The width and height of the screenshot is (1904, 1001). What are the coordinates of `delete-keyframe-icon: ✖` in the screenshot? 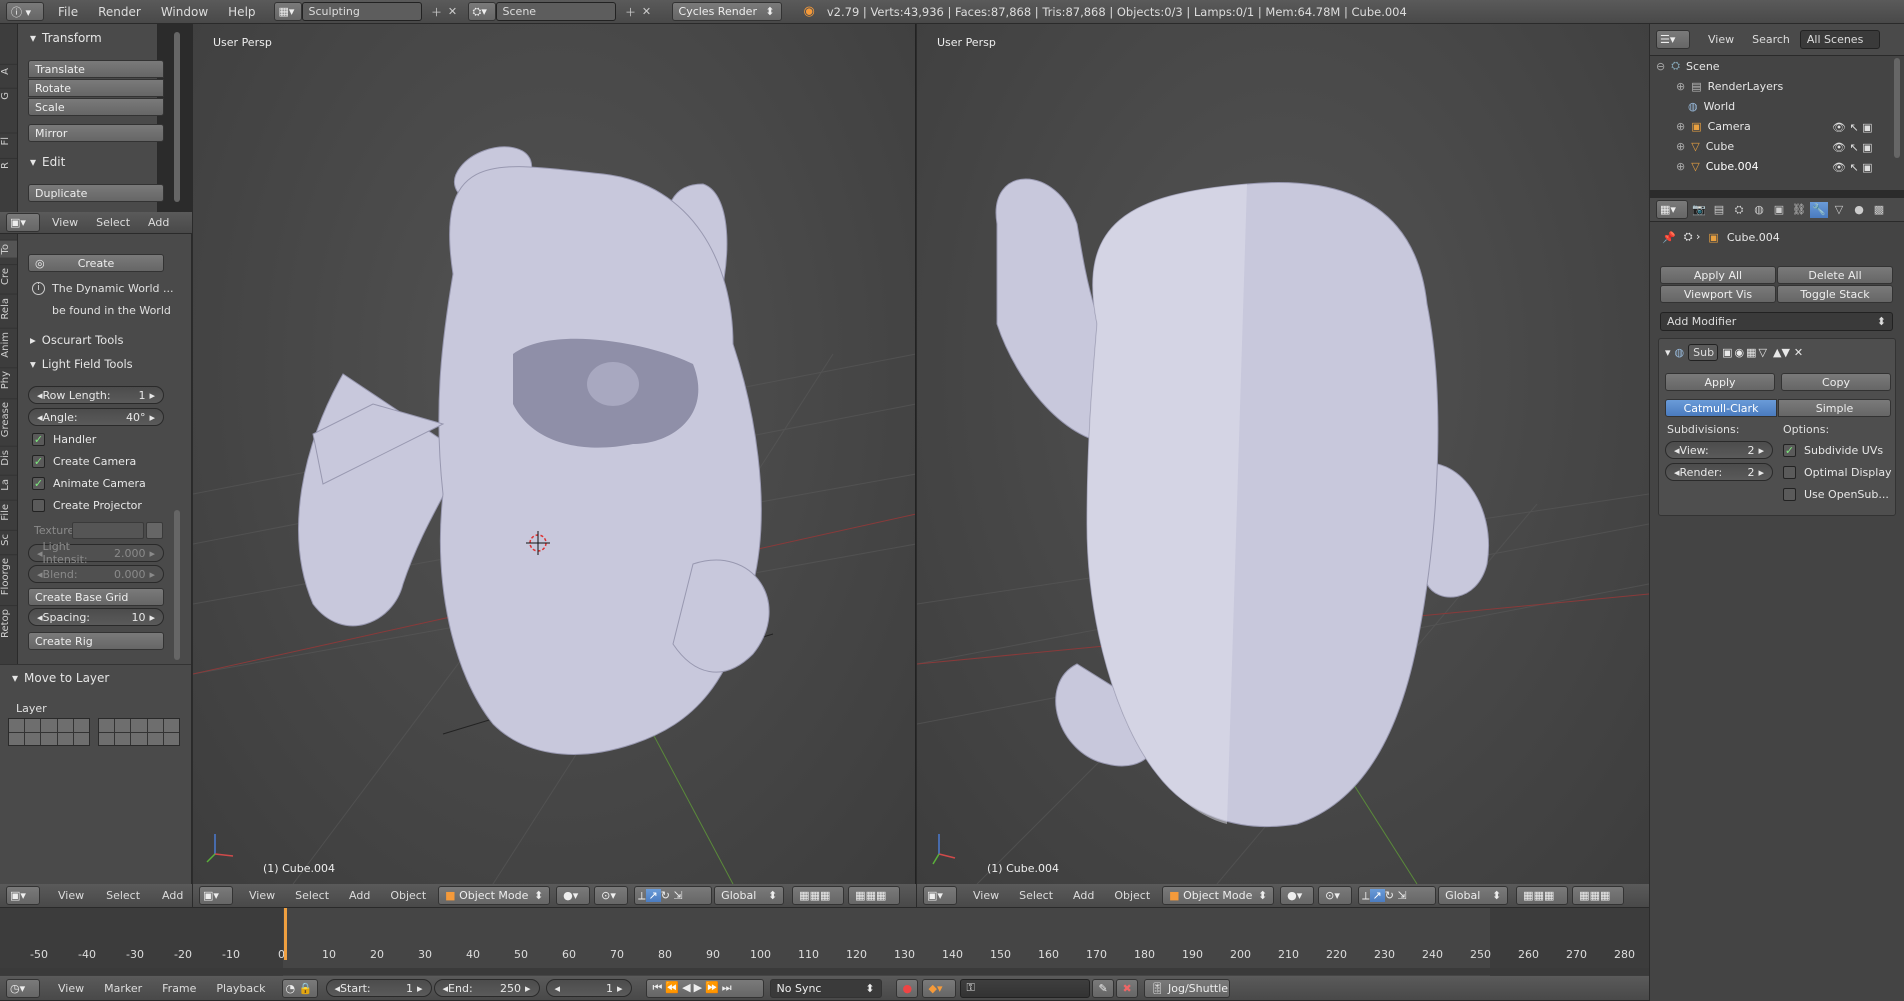 It's located at (1126, 988).